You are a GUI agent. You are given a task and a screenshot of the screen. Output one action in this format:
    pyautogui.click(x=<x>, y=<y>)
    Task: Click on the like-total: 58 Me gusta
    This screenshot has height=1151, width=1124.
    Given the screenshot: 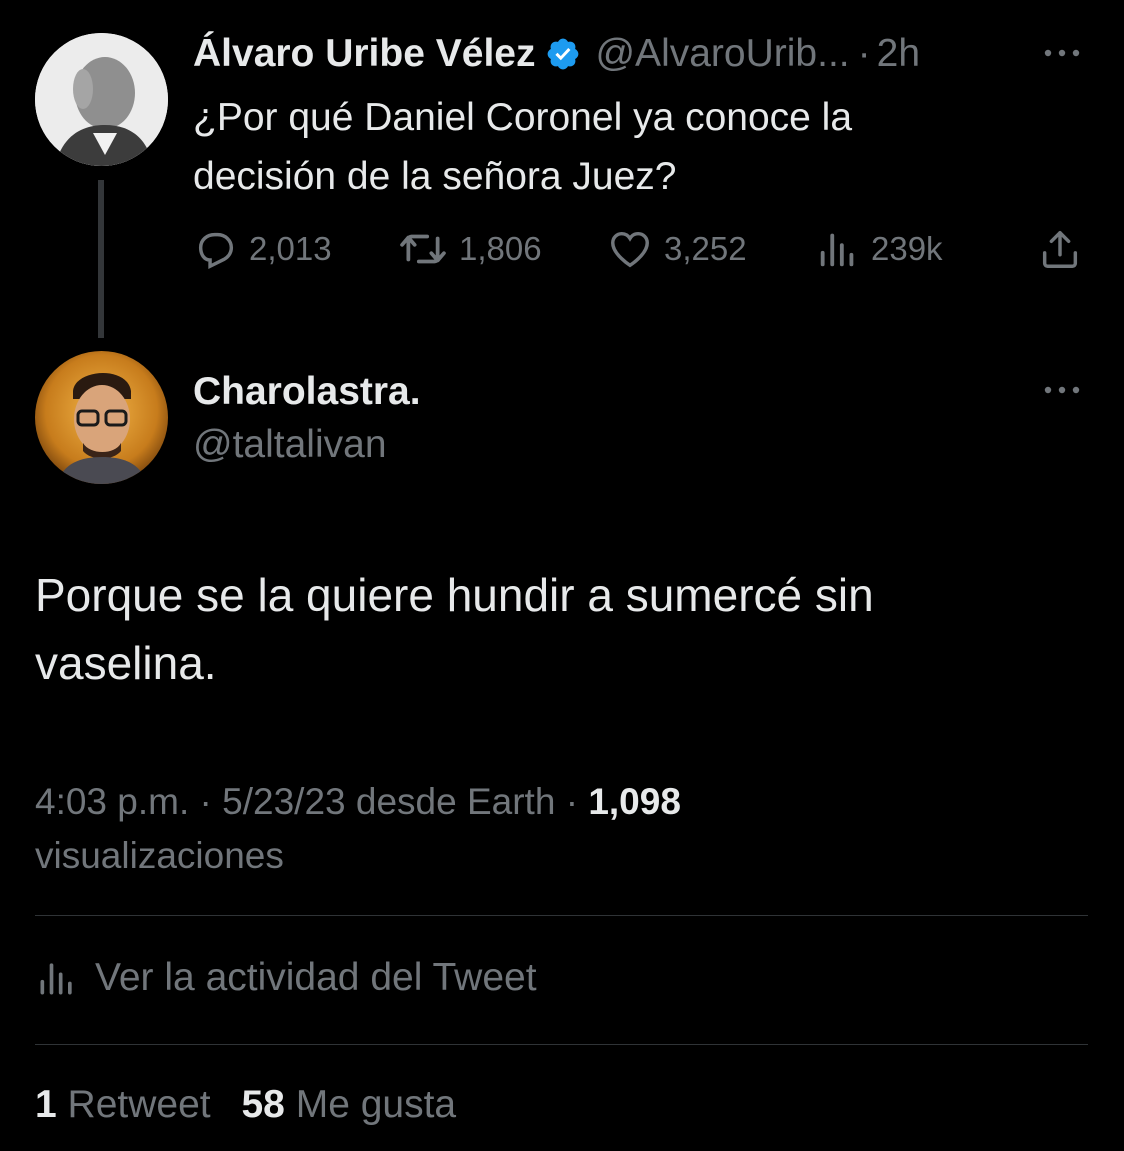 What is the action you would take?
    pyautogui.click(x=348, y=1104)
    